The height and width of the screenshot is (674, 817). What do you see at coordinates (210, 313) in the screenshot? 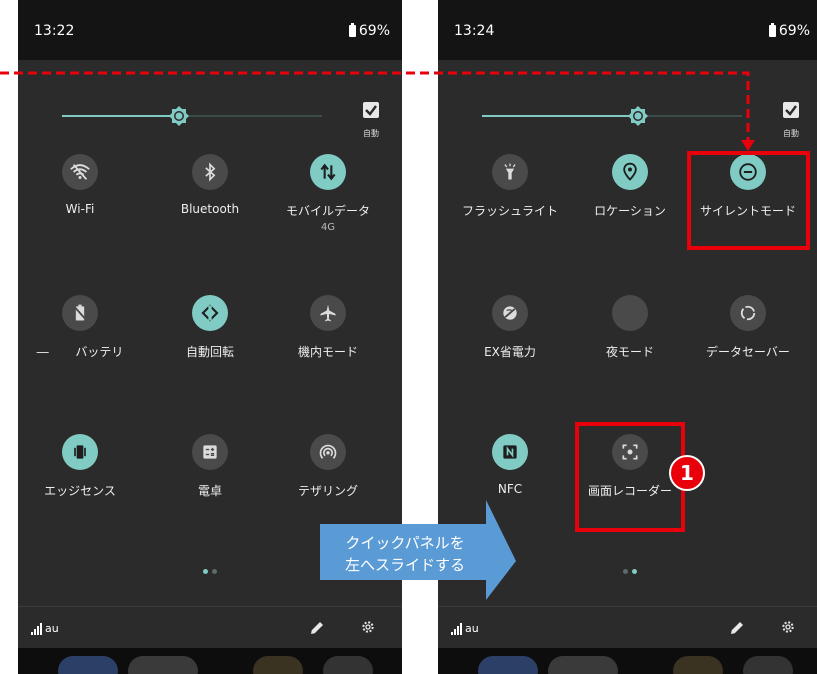
I see `auto-rotate-icon` at bounding box center [210, 313].